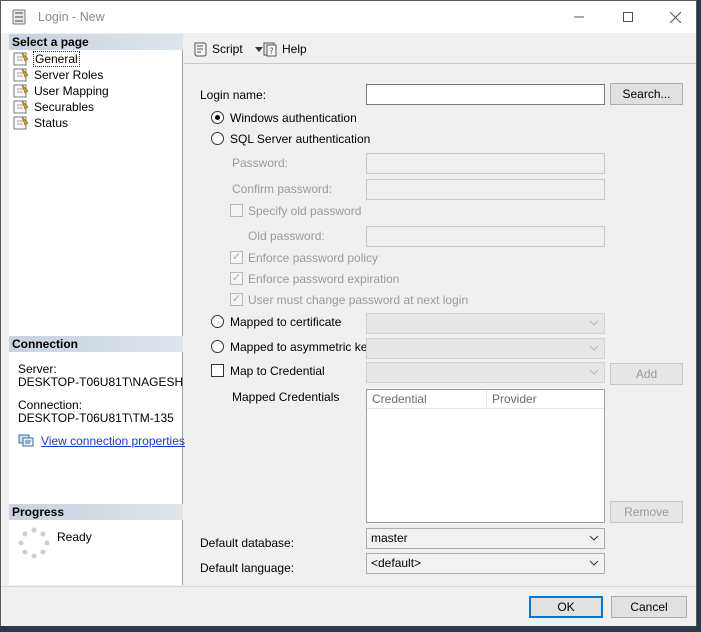 The width and height of the screenshot is (701, 632). I want to click on page-item-server-roles: Server Roles, so click(58, 75).